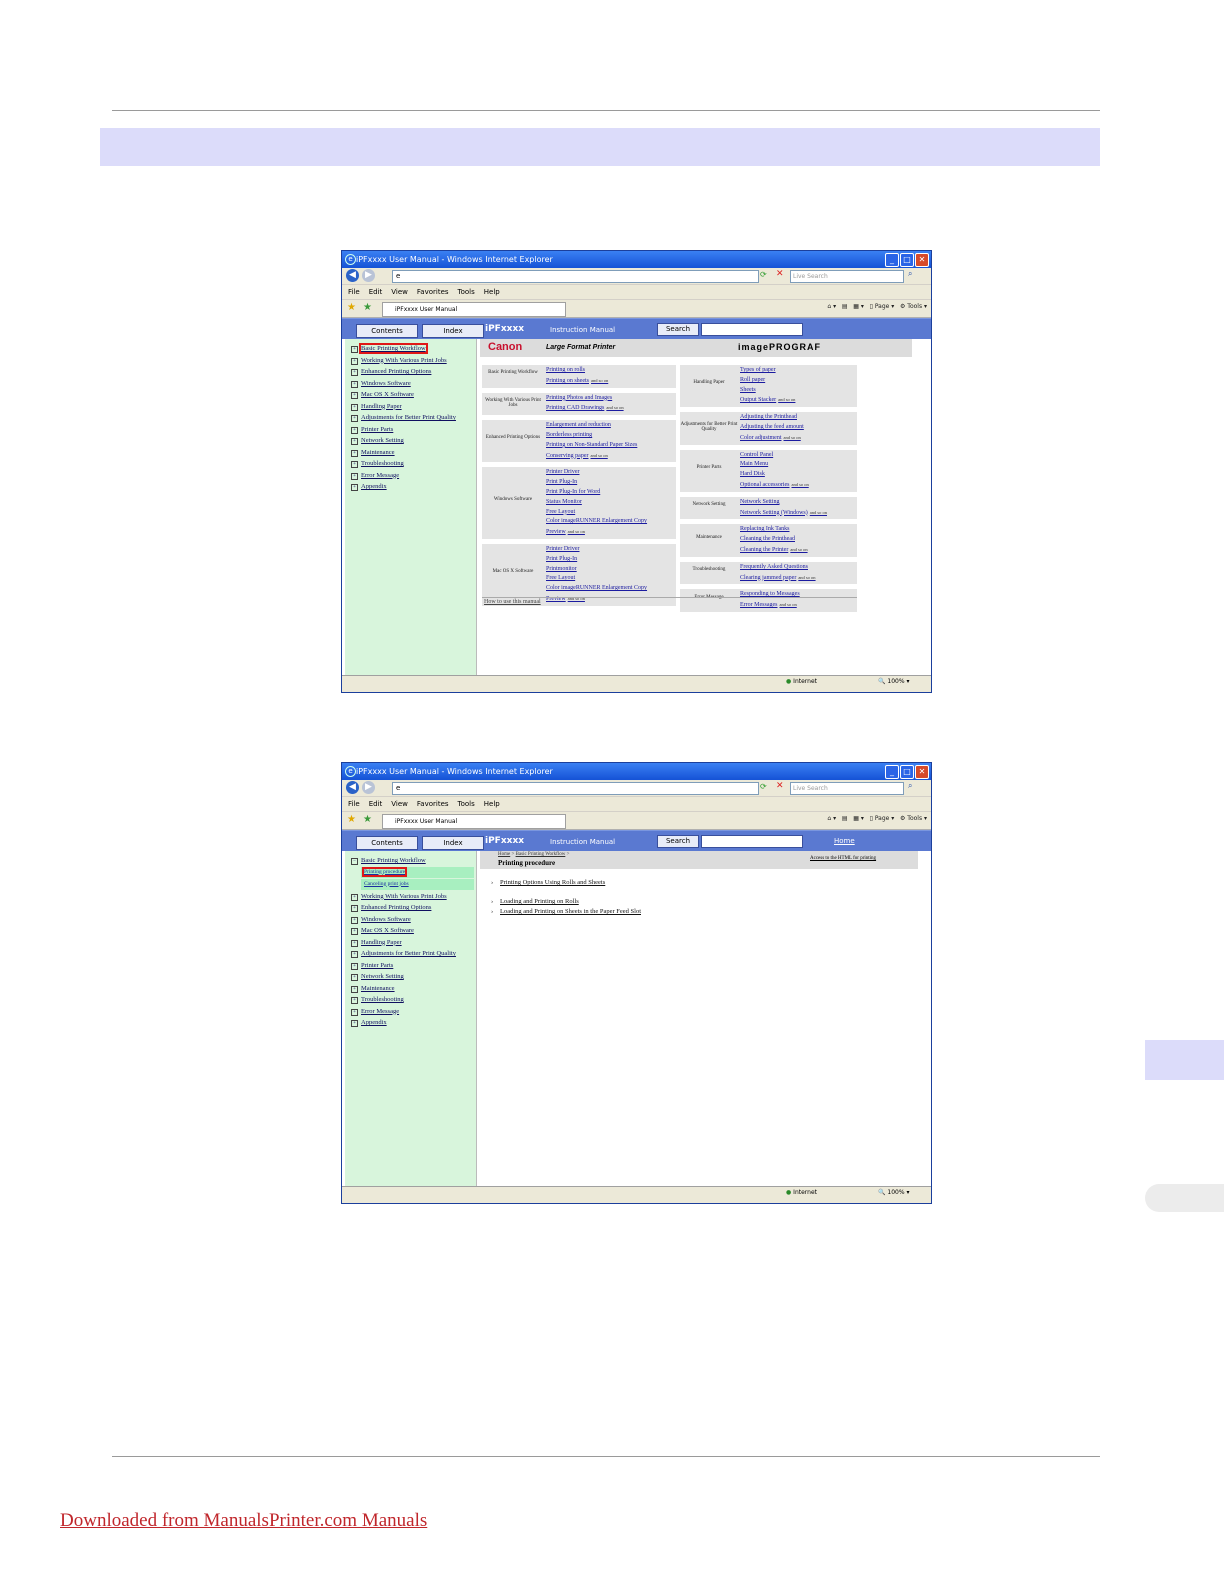 This screenshot has width=1224, height=1584. Describe the element at coordinates (410, 1000) in the screenshot. I see `sidebar-item-troubleshooting: + Troubleshooting` at that location.